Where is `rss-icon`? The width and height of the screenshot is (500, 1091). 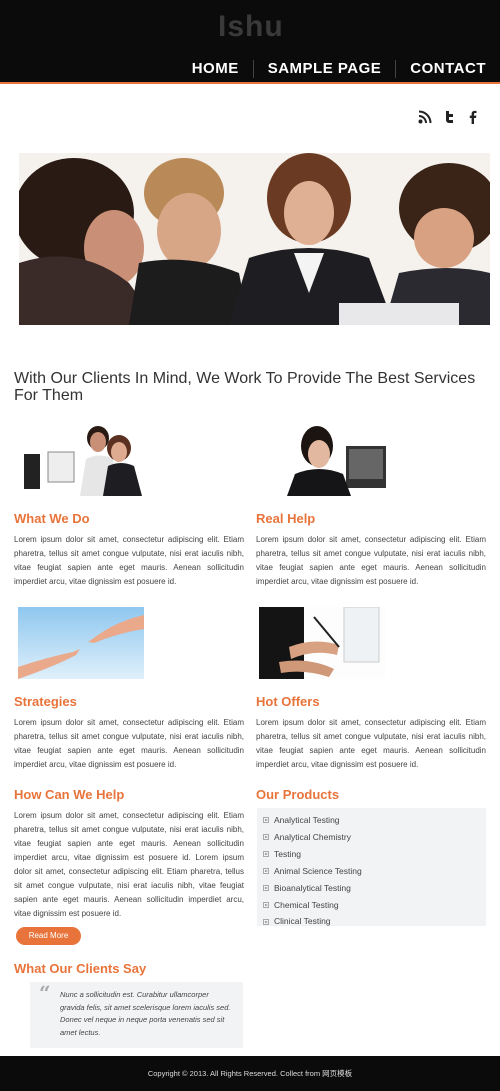 rss-icon is located at coordinates (425, 117).